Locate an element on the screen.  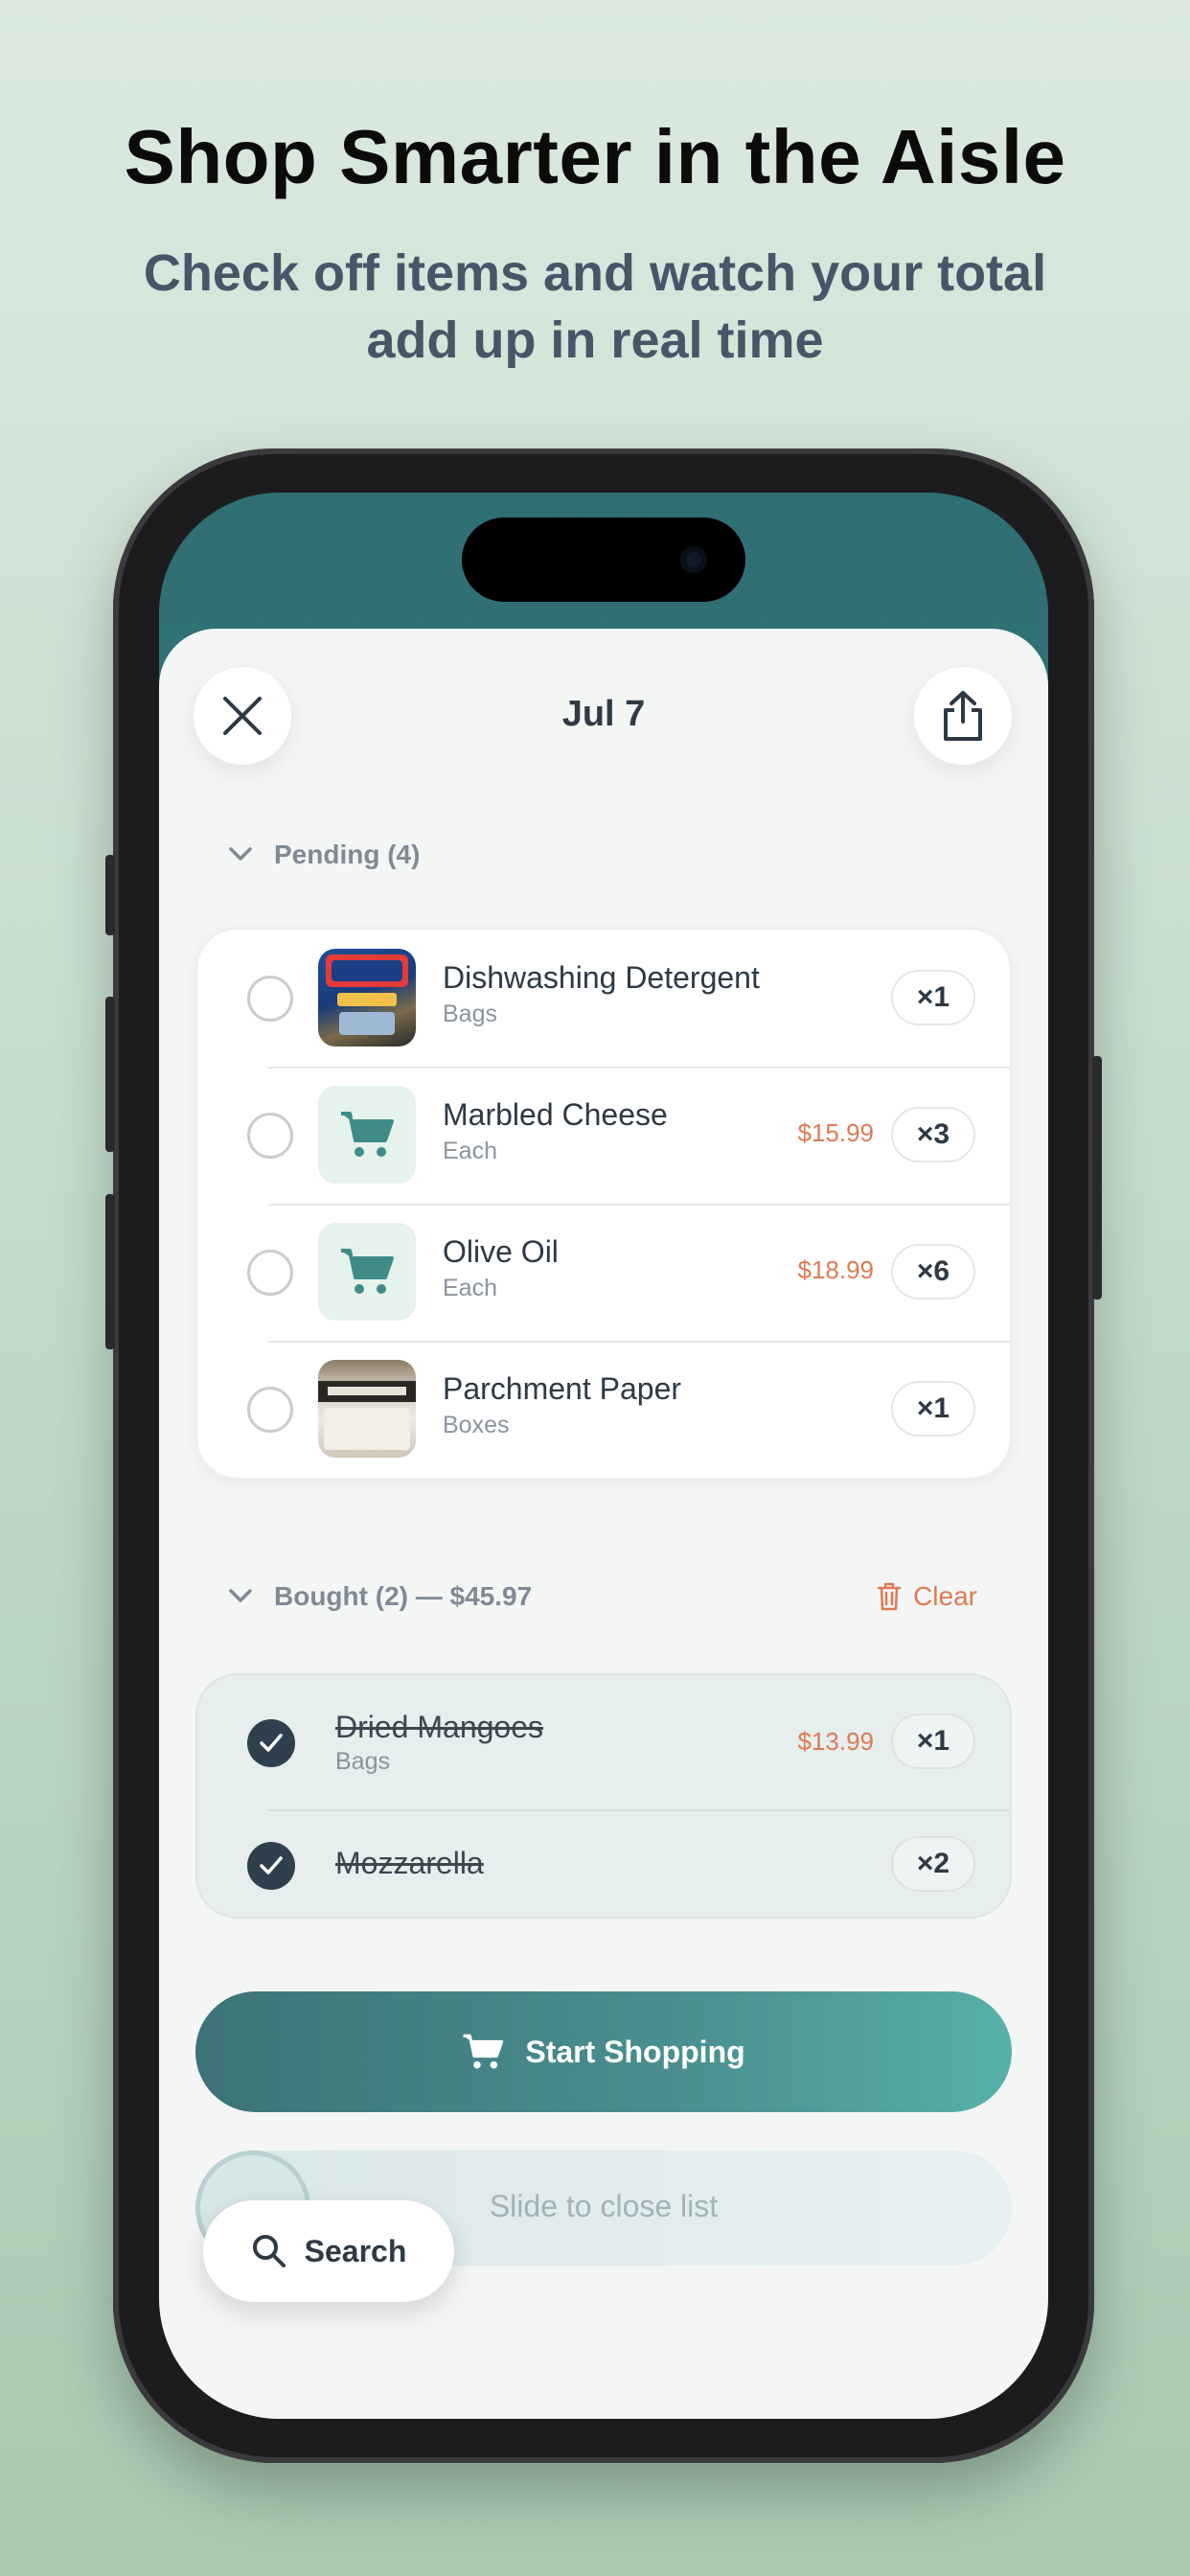
pending-section-label: Pending (4) is located at coordinates (348, 854).